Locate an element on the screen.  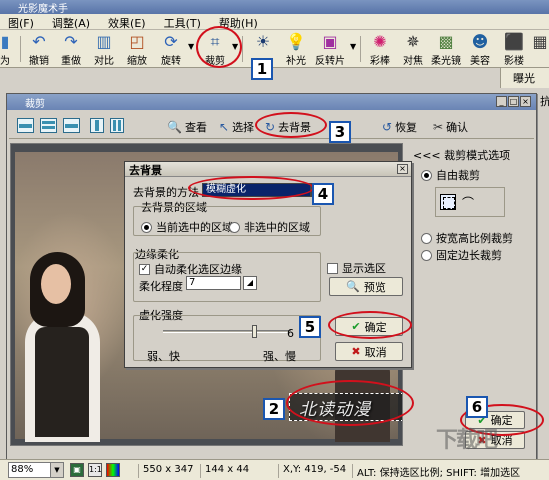
partial-icon: ▮ is located at coordinates (5, 41).